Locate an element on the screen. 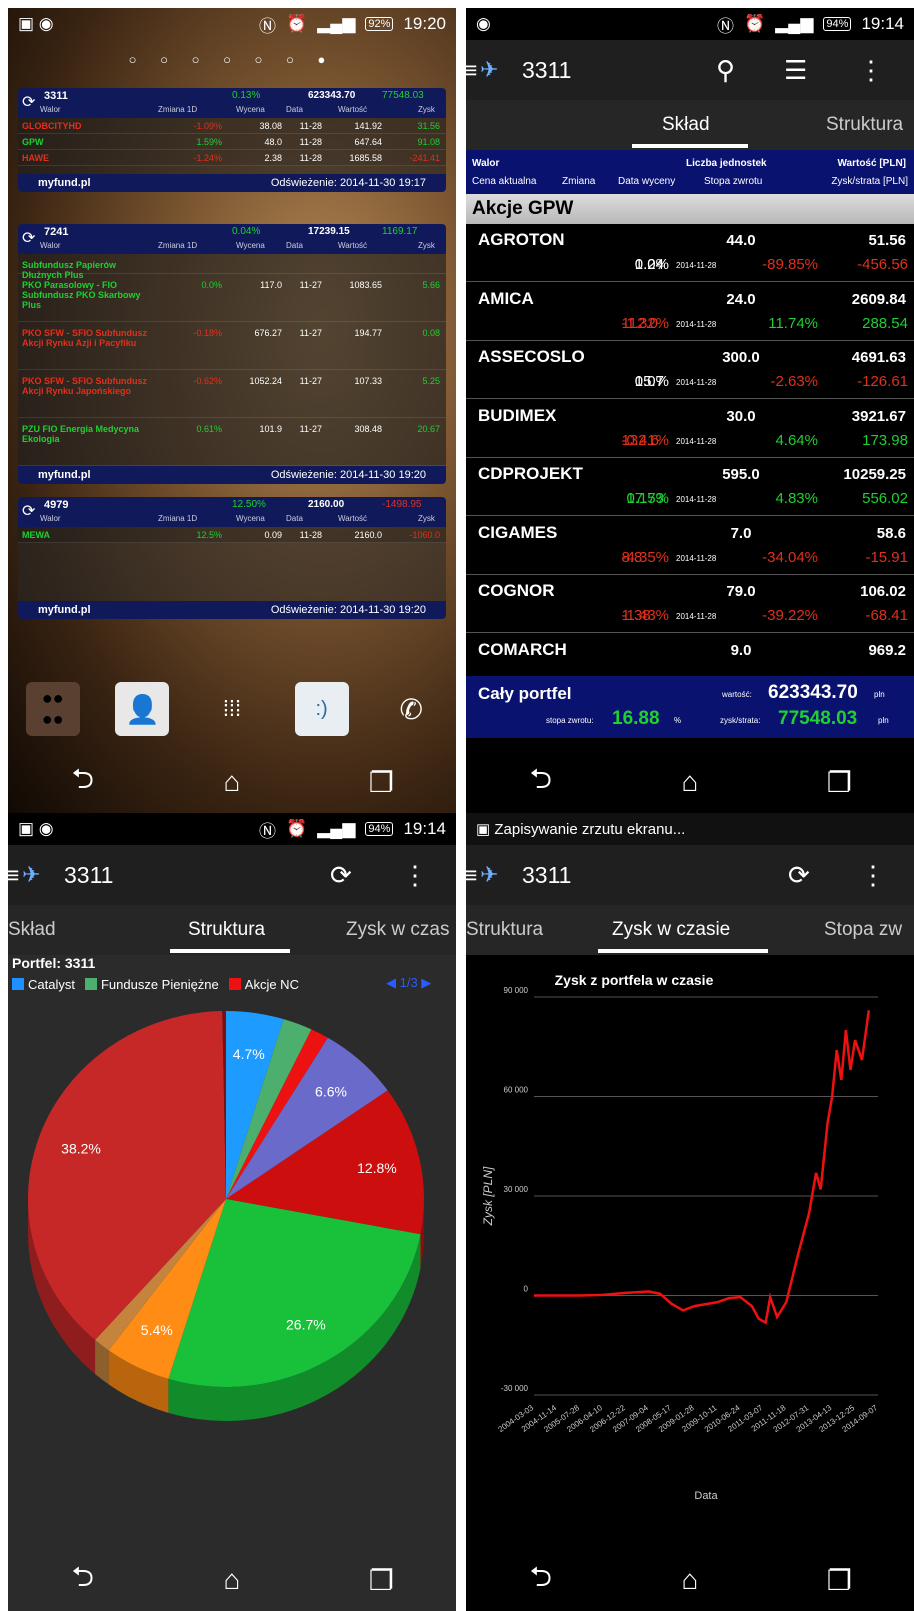 The height and width of the screenshot is (1611, 914). row-name: GPW is located at coordinates (33, 141).